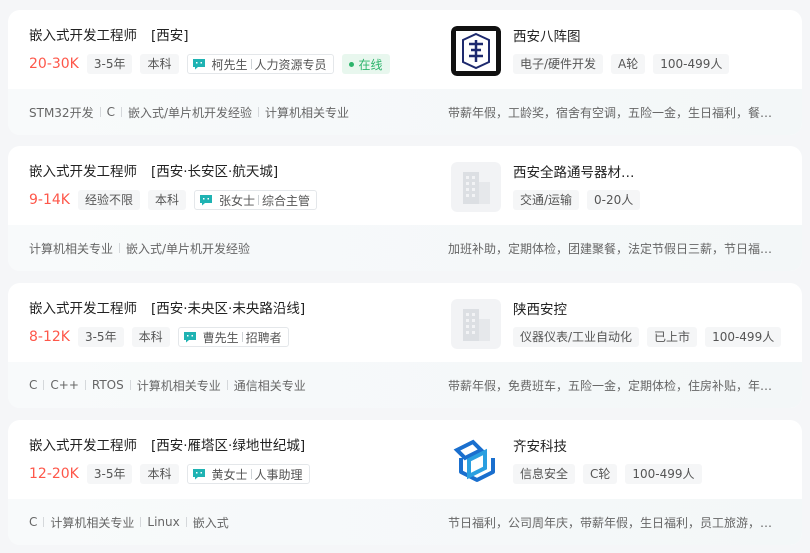 The image size is (810, 553). What do you see at coordinates (229, 64) in the screenshot?
I see `boss-name: 柯先生` at bounding box center [229, 64].